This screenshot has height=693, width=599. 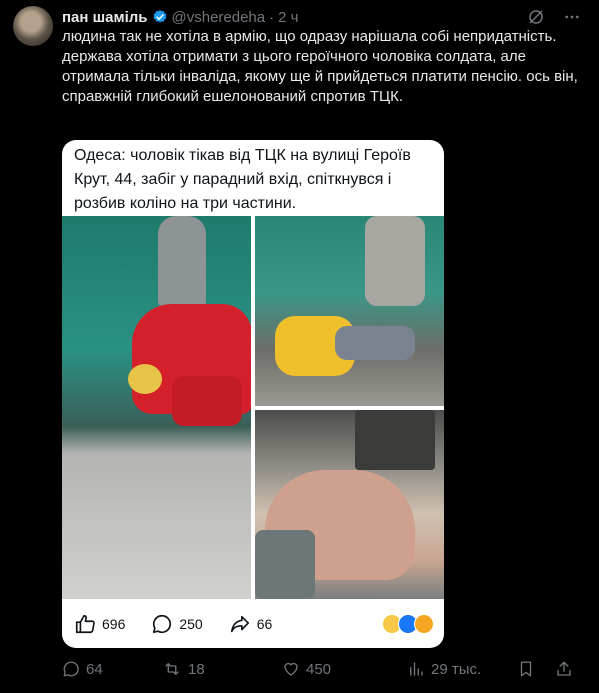 What do you see at coordinates (196, 669) in the screenshot?
I see `repost-count: 18` at bounding box center [196, 669].